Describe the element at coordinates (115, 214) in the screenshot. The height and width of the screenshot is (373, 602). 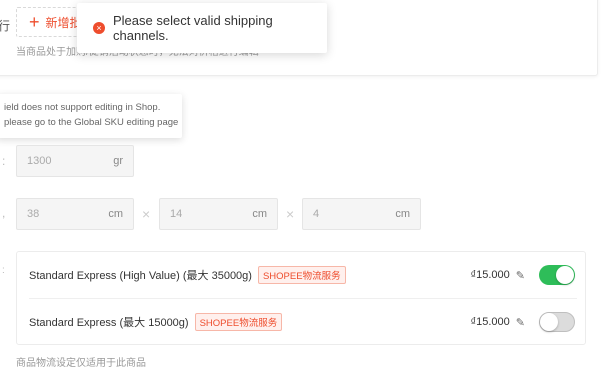
I see `length-unit: cm` at that location.